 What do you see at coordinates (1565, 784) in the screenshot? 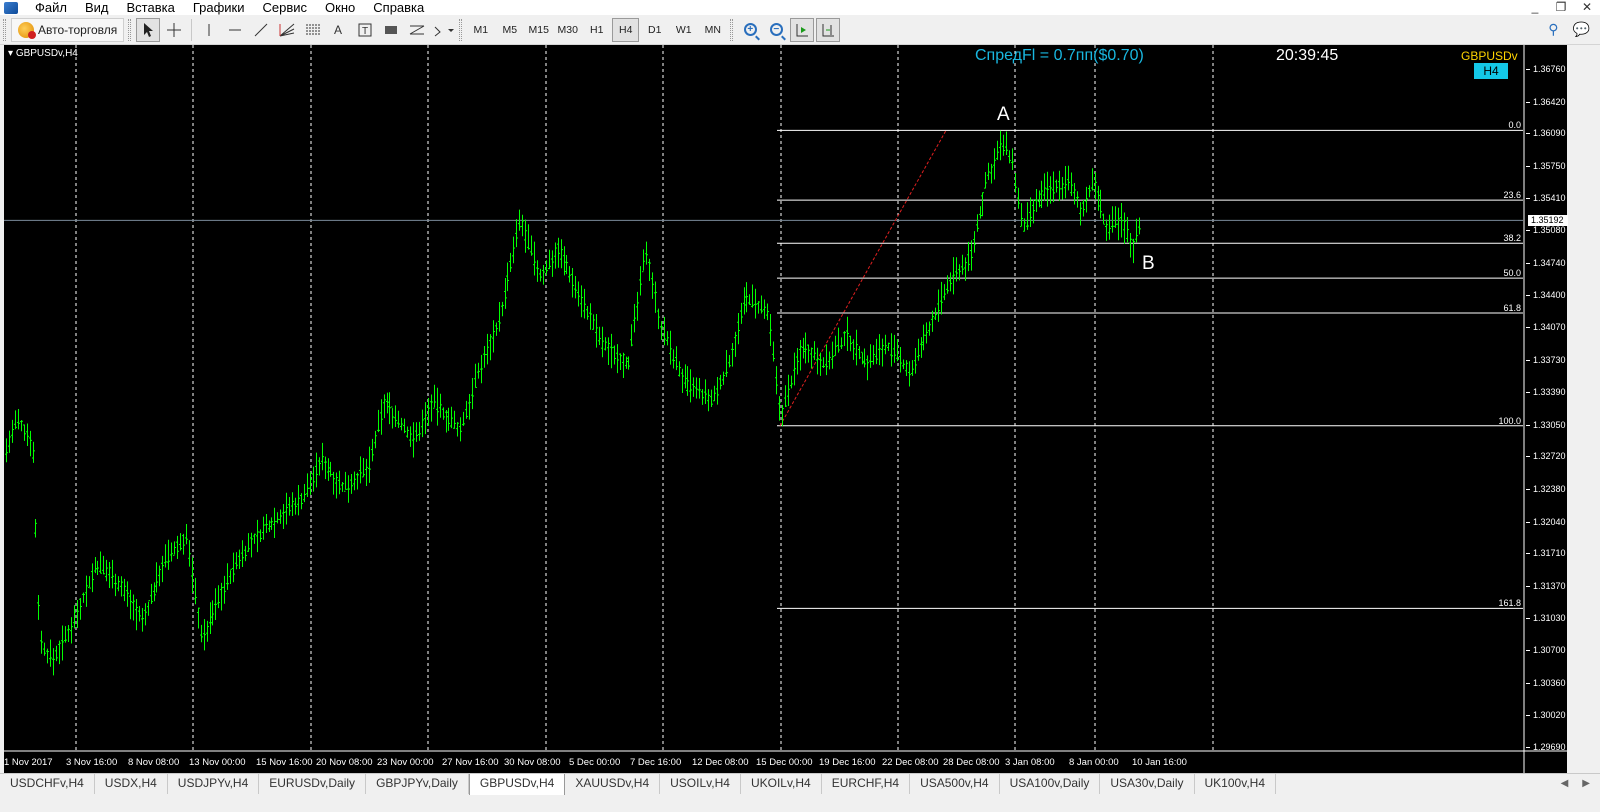
I see `tab-scroll-left-icon: ◀` at bounding box center [1565, 784].